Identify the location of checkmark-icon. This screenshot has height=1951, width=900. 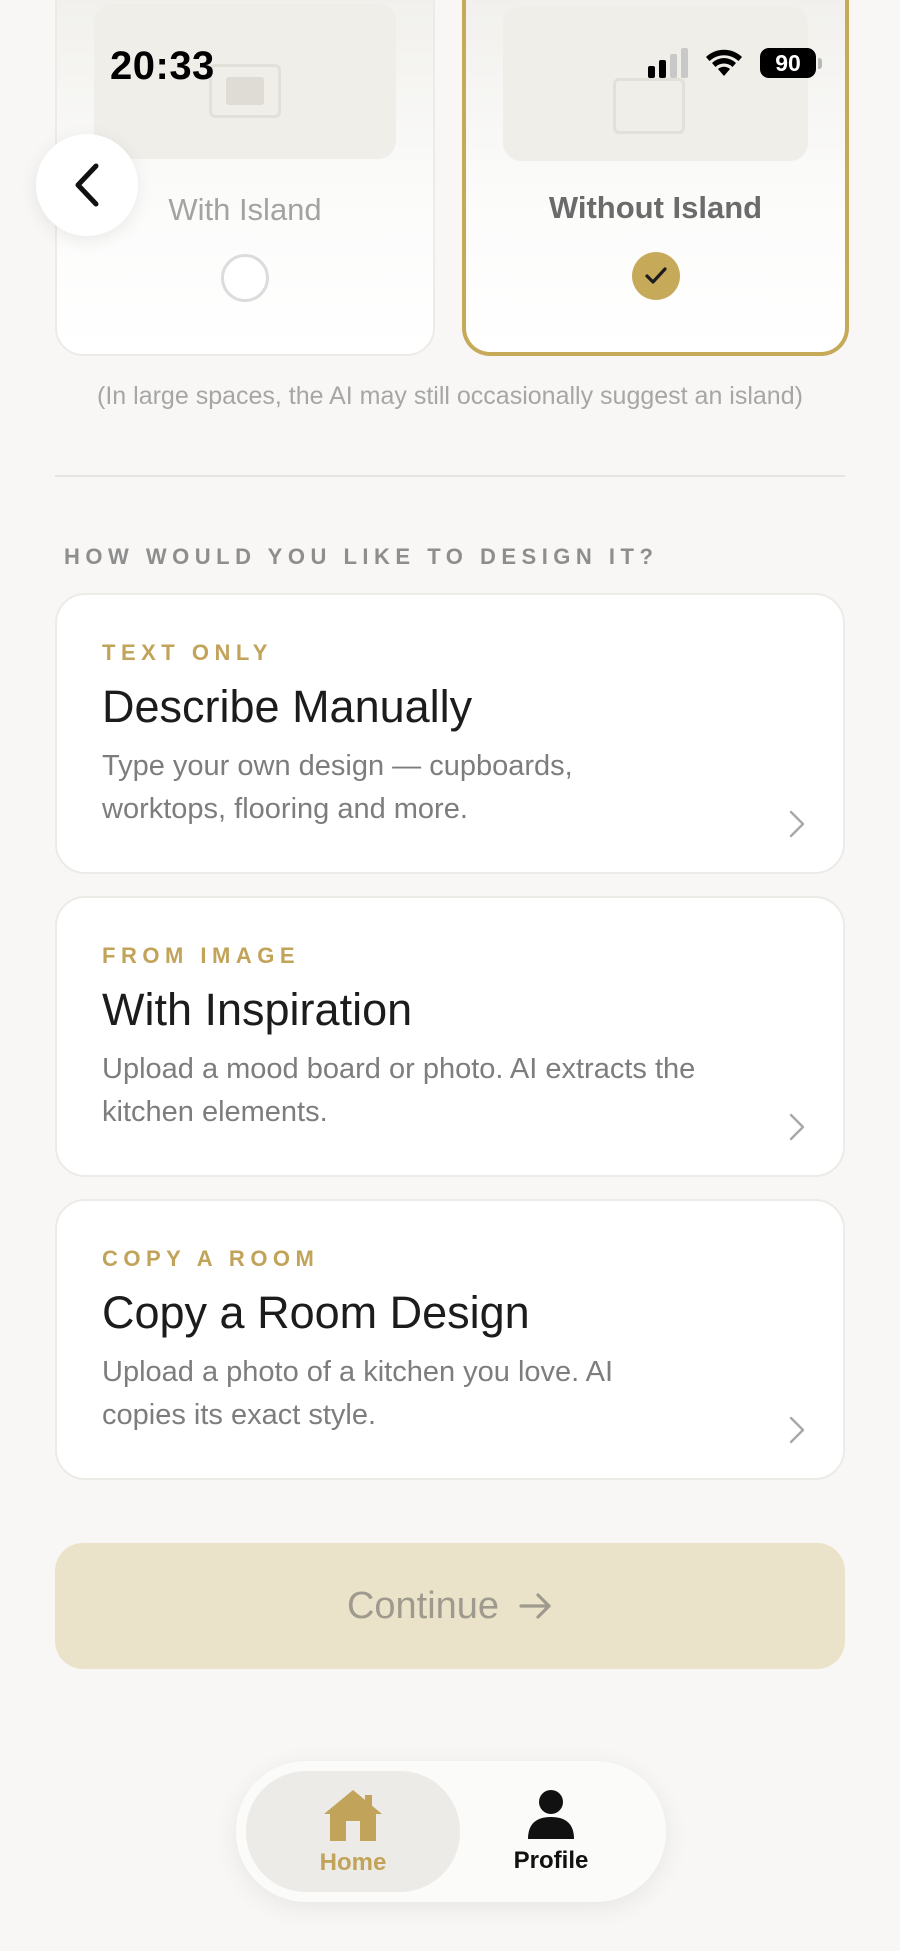
(655, 275).